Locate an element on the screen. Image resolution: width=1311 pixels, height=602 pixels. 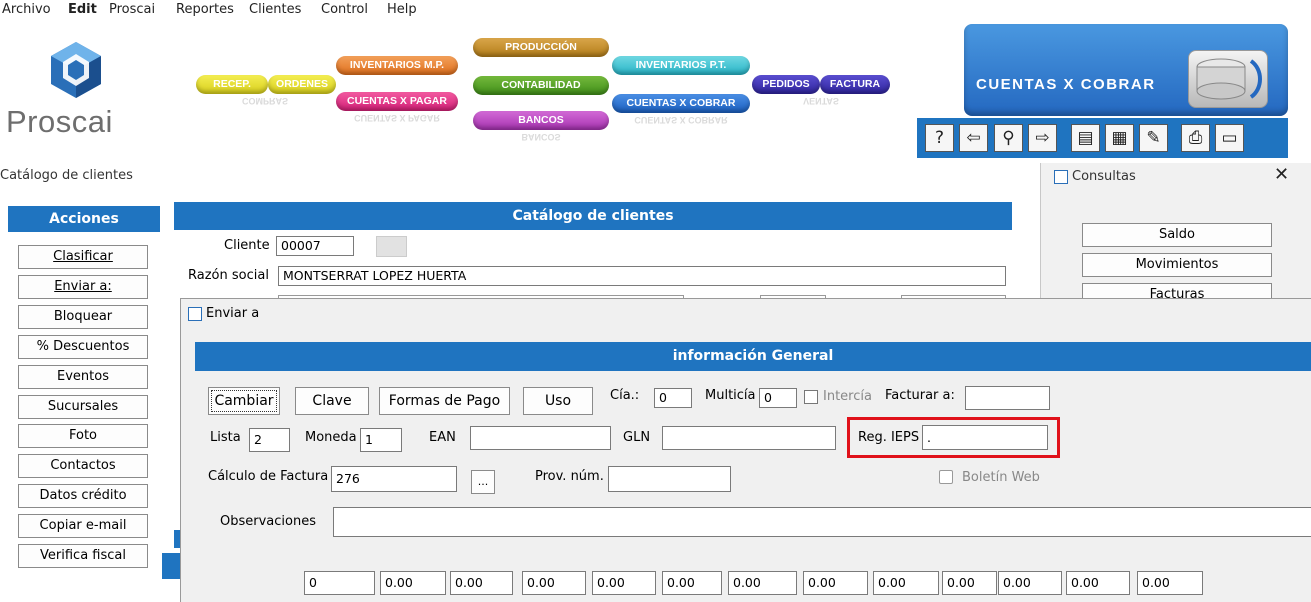
pencil-icon: ✎ is located at coordinates (1153, 138).